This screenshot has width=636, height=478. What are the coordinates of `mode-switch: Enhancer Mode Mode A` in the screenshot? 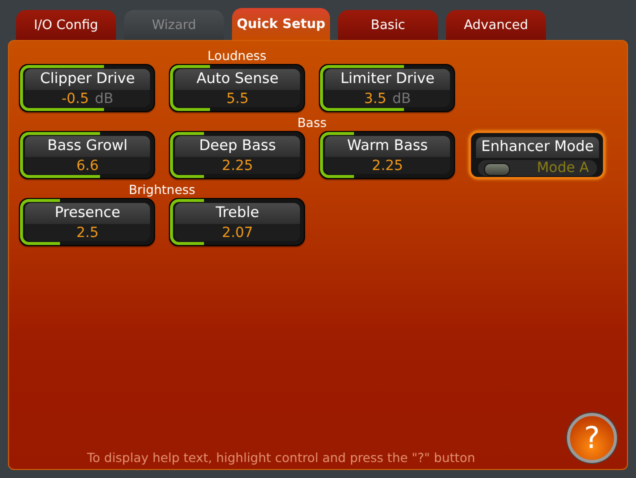 It's located at (537, 155).